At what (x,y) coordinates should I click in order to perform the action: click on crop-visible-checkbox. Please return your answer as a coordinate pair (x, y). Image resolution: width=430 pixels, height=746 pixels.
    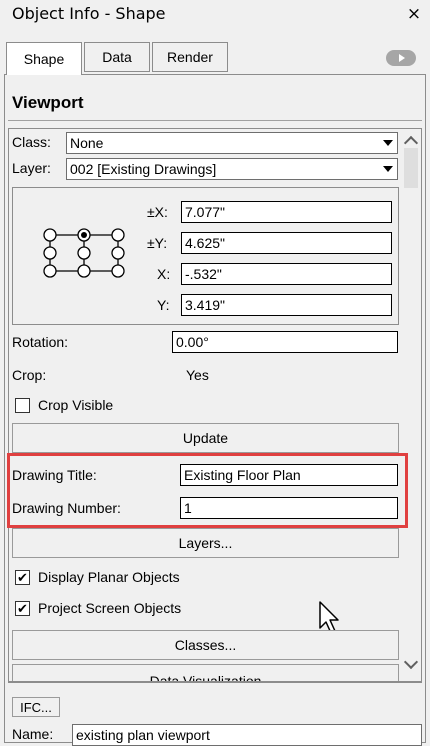
    Looking at the image, I should click on (22, 405).